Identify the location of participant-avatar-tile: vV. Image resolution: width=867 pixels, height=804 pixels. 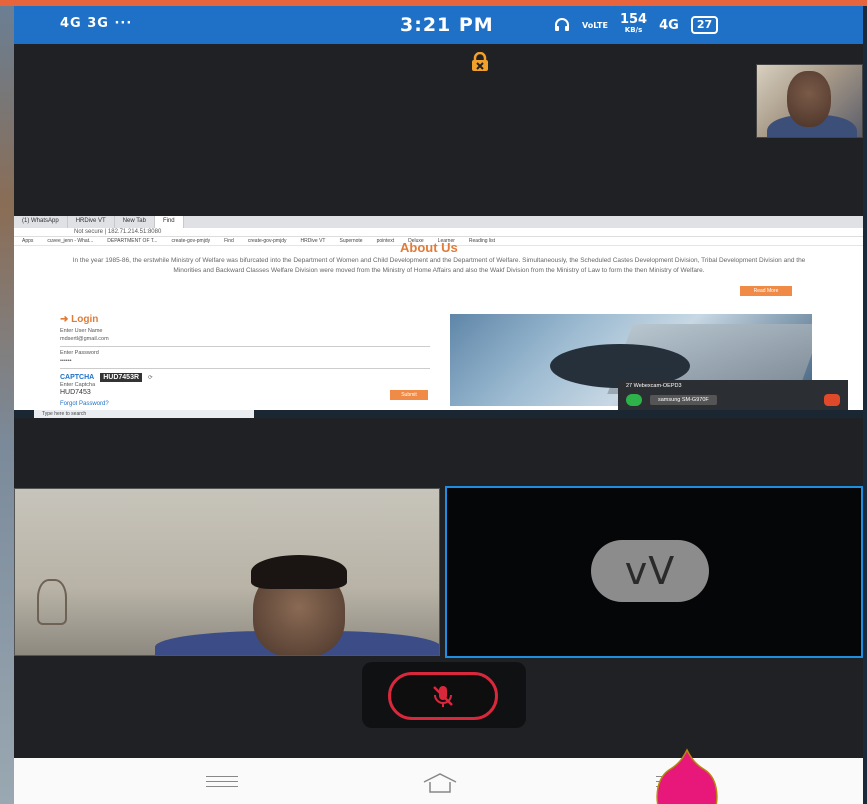
(654, 572).